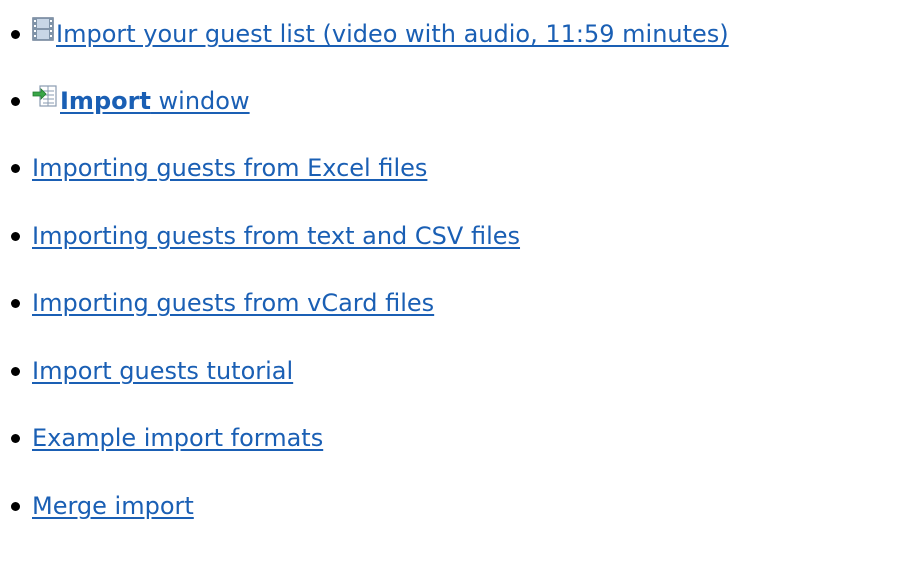  I want to click on list-item: Import window, so click(125, 101).